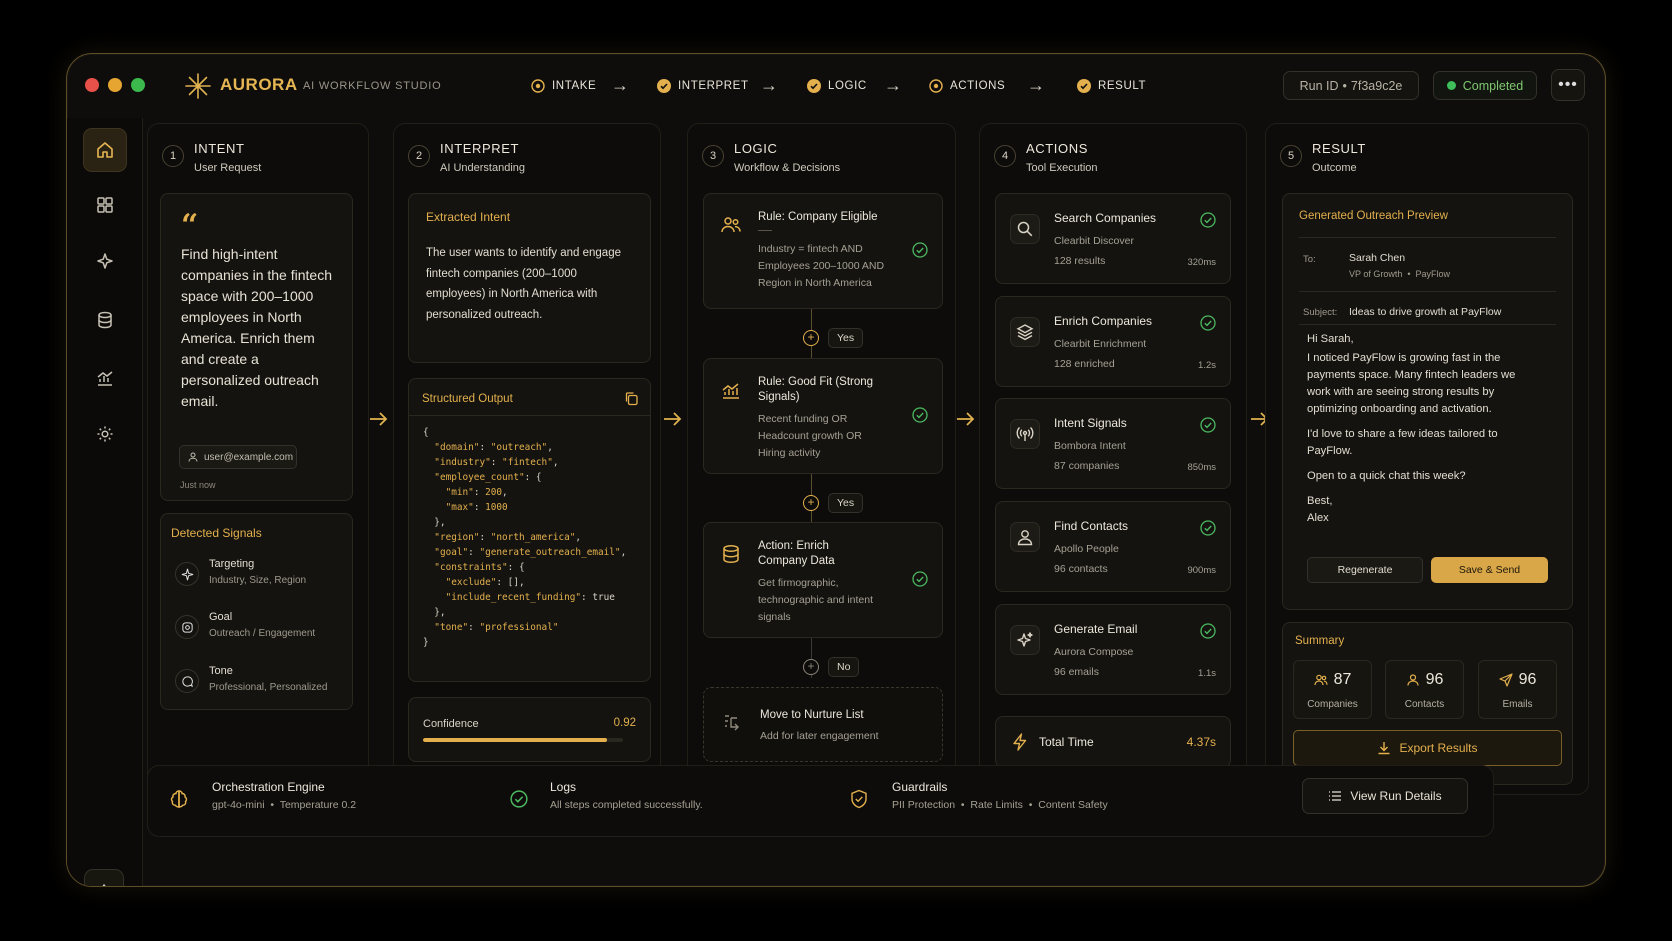  Describe the element at coordinates (1427, 748) in the screenshot. I see `export-results-button: Export Results` at that location.